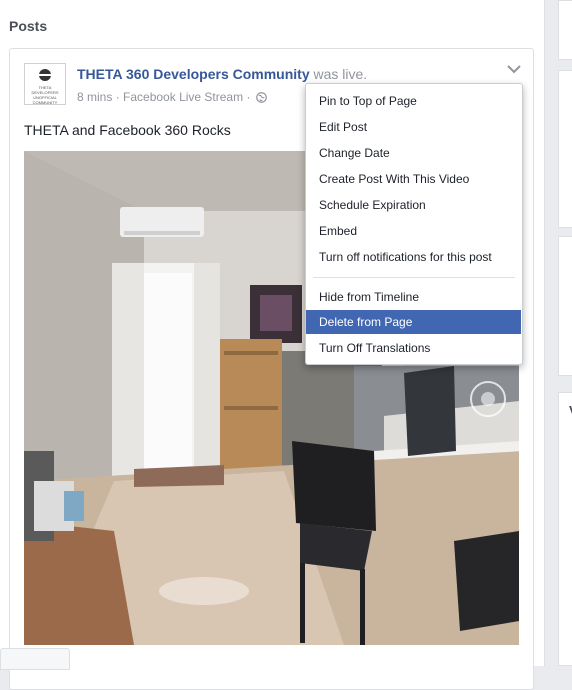  What do you see at coordinates (414, 101) in the screenshot?
I see `menu-item-pin-to-top: Pin to Top of Page` at bounding box center [414, 101].